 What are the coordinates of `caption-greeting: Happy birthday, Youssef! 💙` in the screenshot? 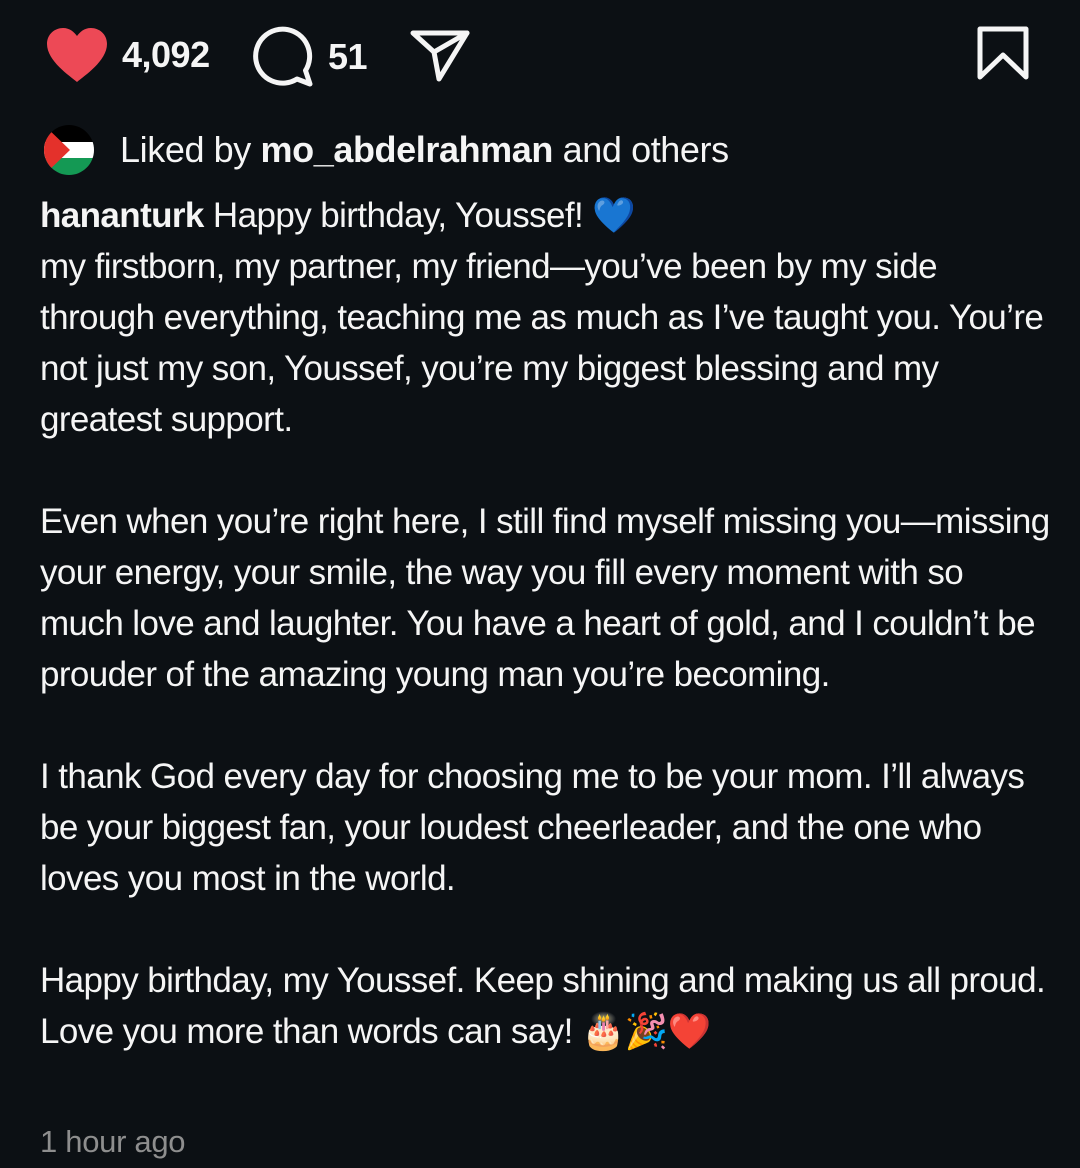 It's located at (424, 215).